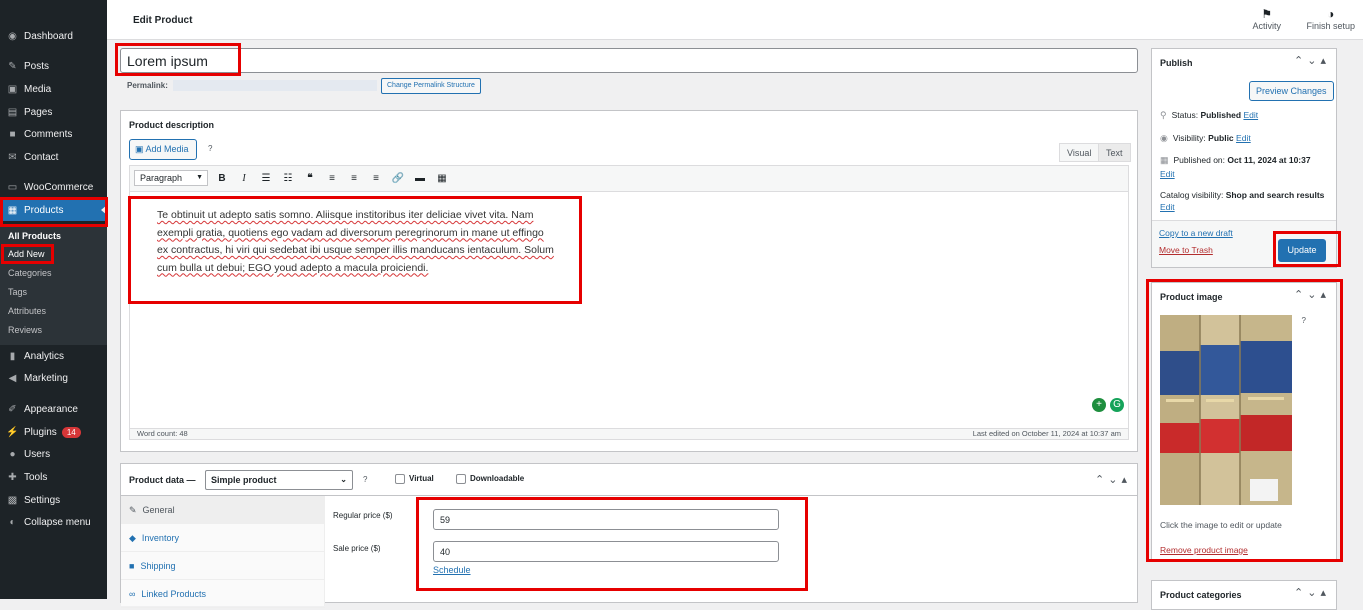  I want to click on publish-actions: Copy to a new draft Move to Trash Update, so click(1244, 243).